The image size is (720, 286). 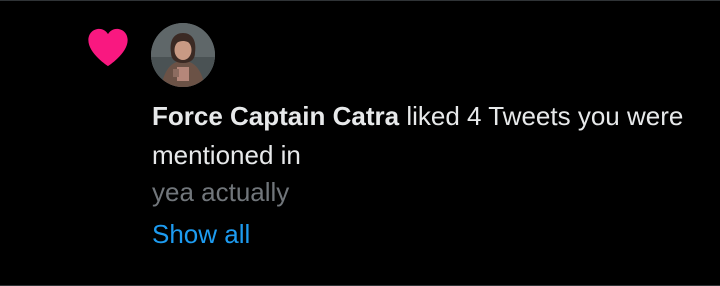 I want to click on show-all-link: Show all, so click(x=201, y=234).